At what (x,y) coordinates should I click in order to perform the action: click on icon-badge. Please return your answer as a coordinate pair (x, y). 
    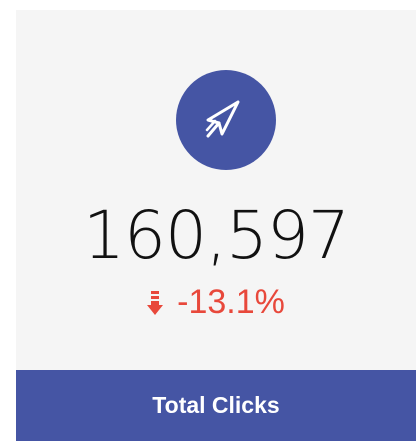
    Looking at the image, I should click on (226, 120).